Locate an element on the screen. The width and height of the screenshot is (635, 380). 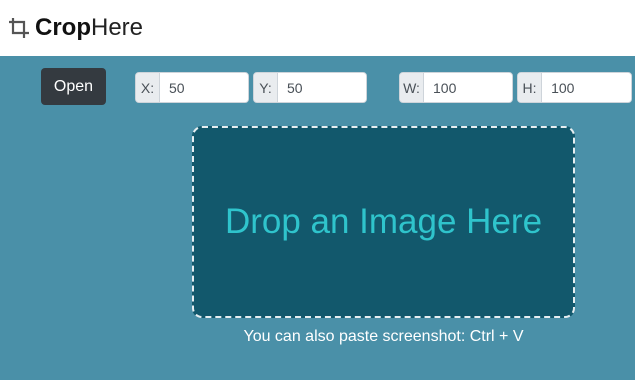
x-input is located at coordinates (204, 87).